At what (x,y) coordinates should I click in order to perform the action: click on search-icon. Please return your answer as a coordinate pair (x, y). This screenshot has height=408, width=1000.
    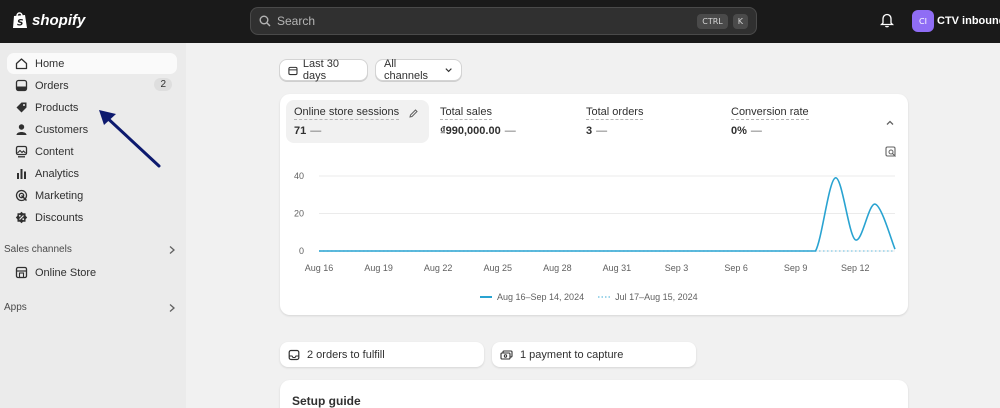
    Looking at the image, I should click on (265, 21).